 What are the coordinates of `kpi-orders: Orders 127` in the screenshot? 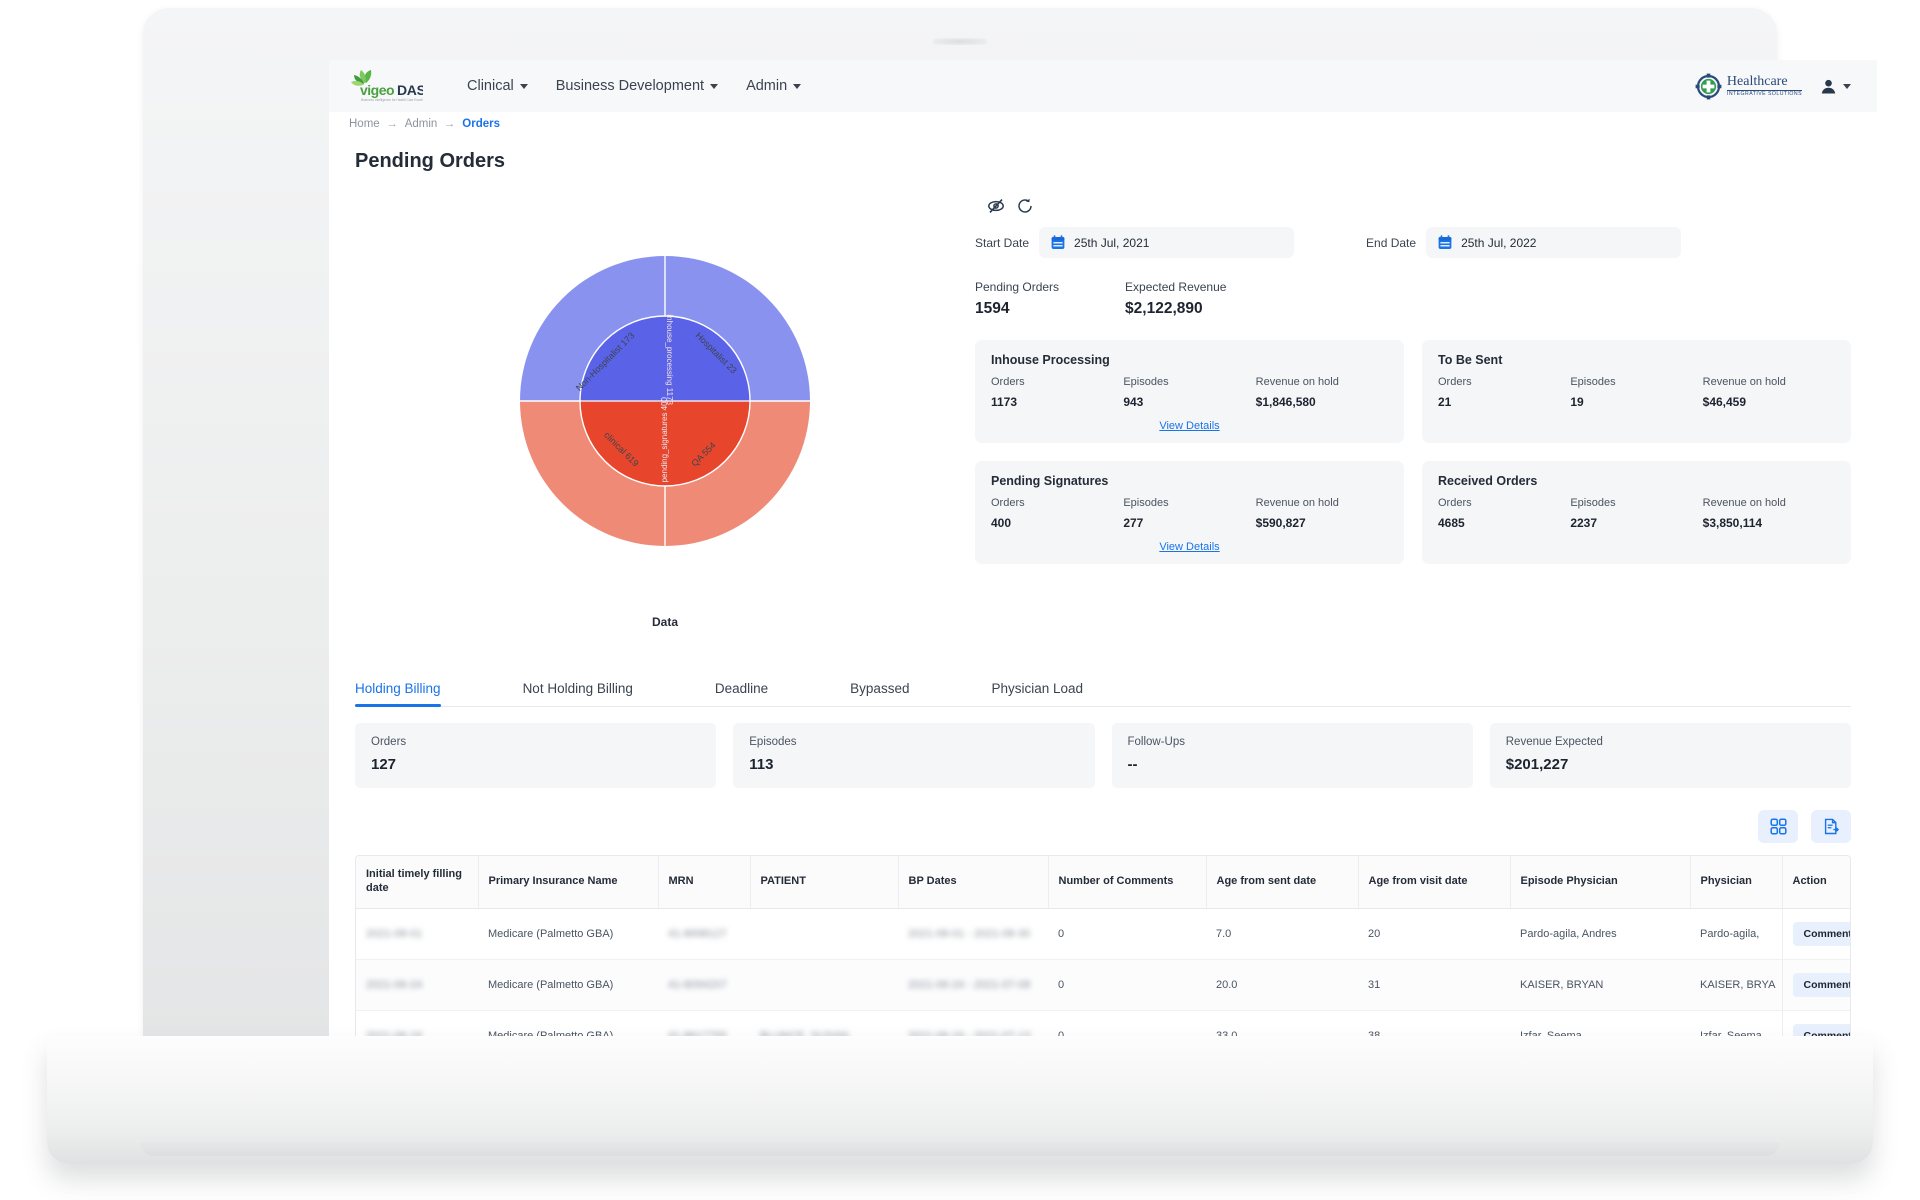 It's located at (536, 755).